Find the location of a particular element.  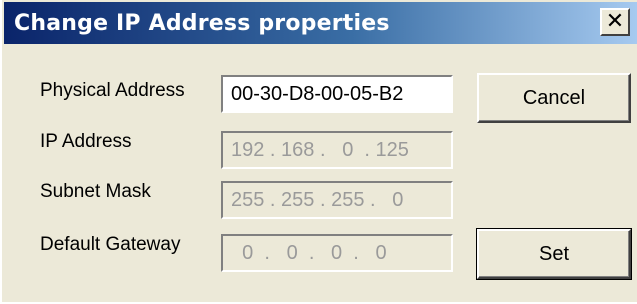

physical-address-field: 00-30-D8-00-05-B2 is located at coordinates (337, 94).